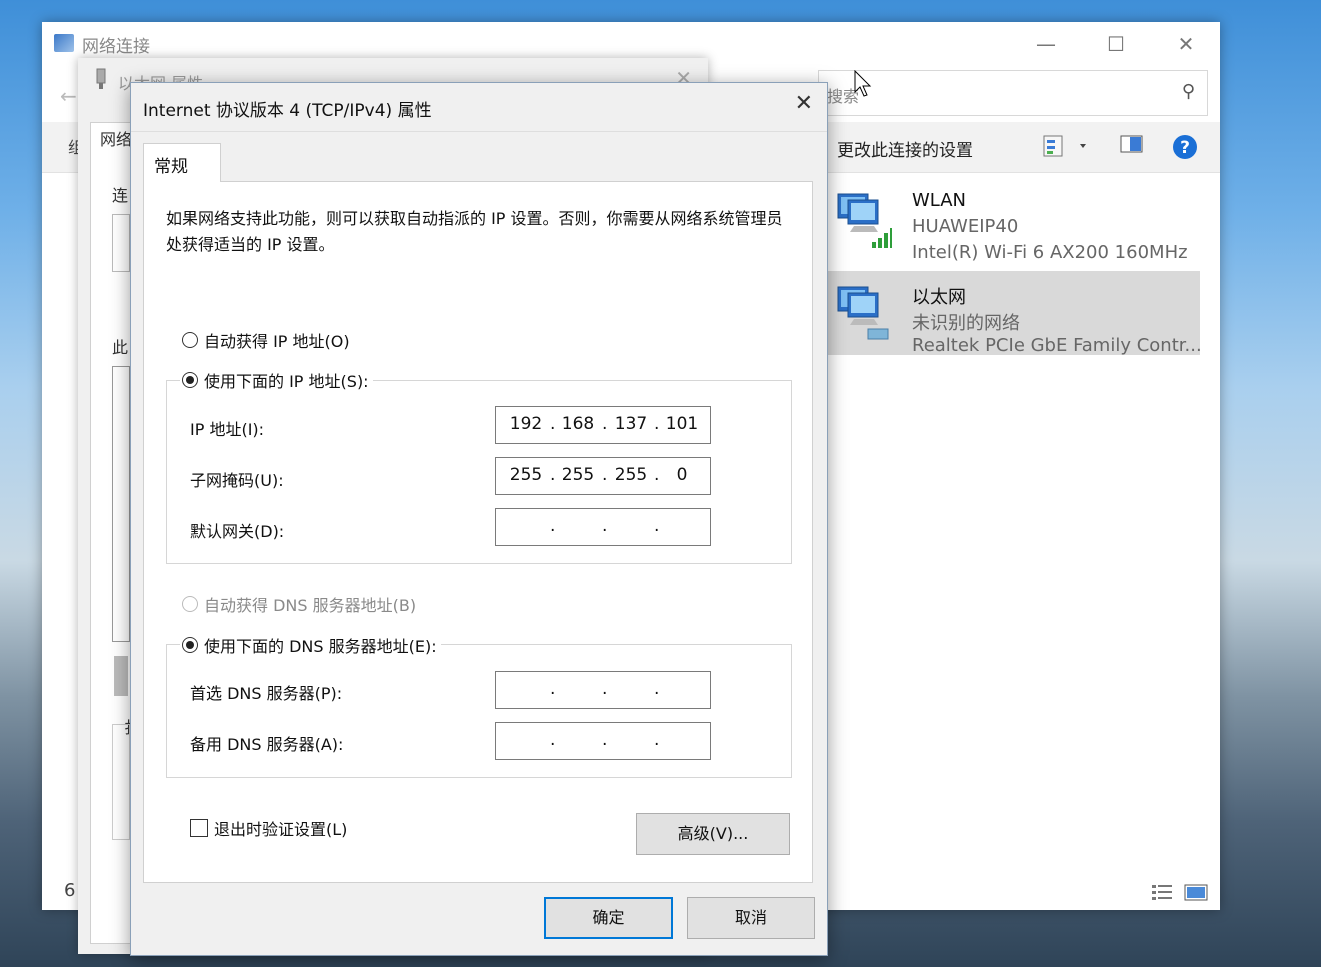 The image size is (1321, 967). What do you see at coordinates (1046, 44) in the screenshot?
I see `minimize-icon: —` at bounding box center [1046, 44].